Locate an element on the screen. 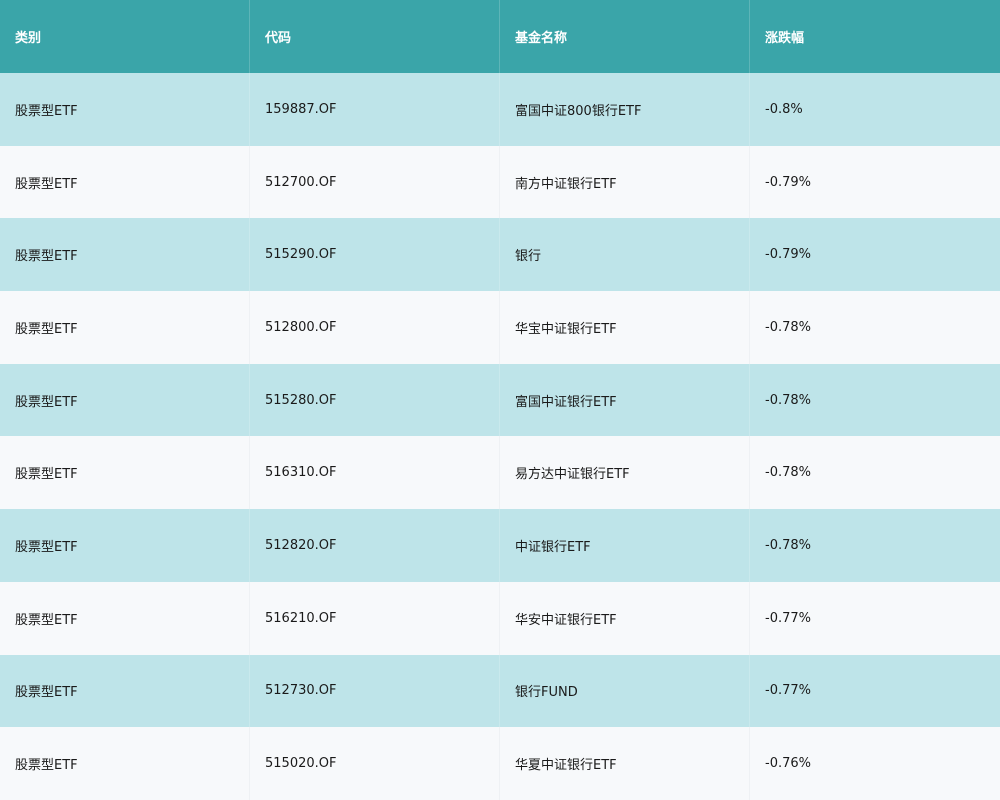  cell-fund-name: 富国中证银行ETF is located at coordinates (625, 400).